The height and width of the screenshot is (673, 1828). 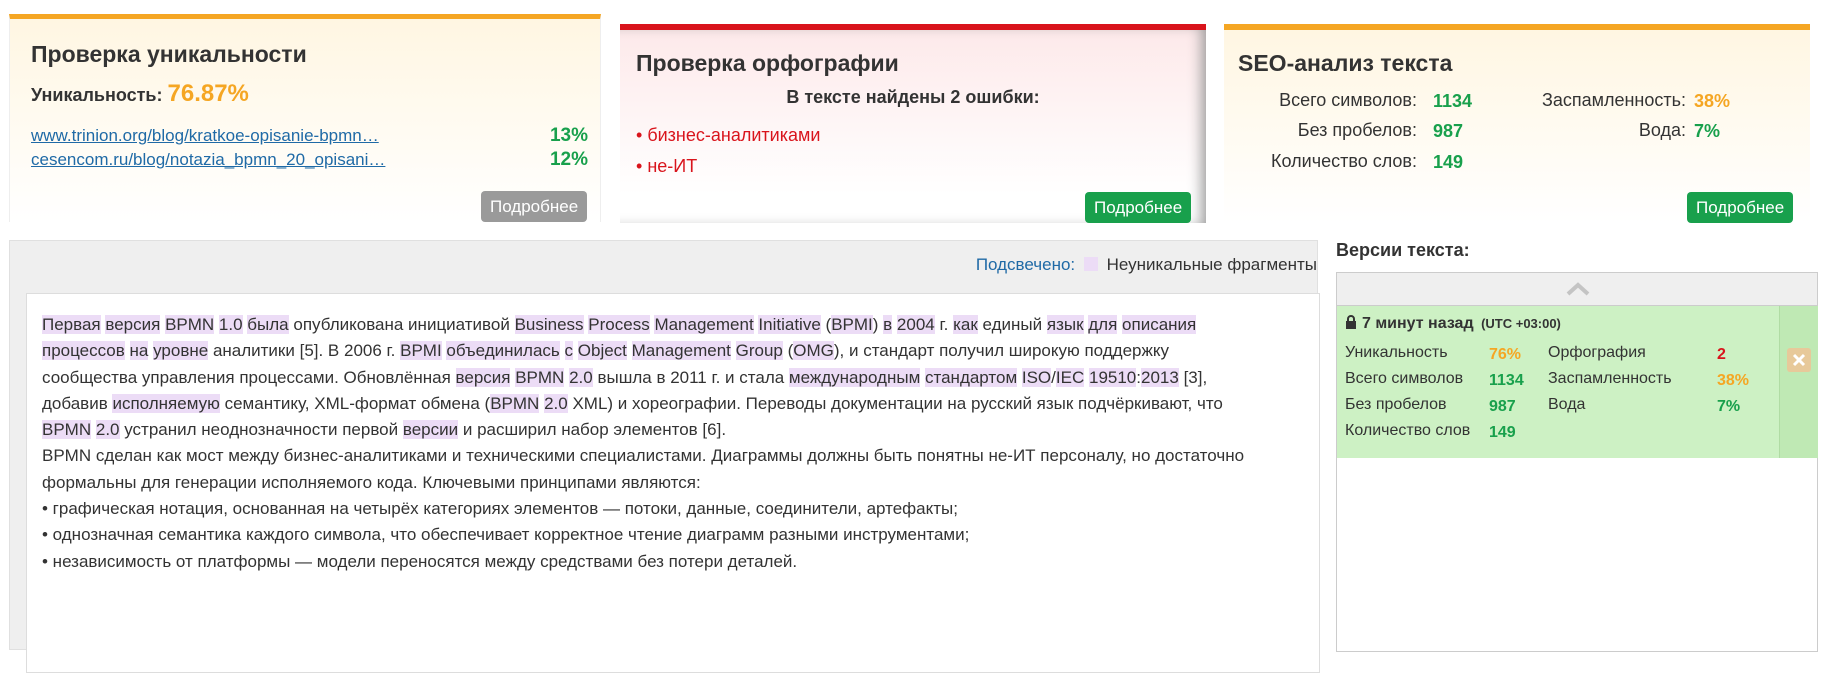 I want to click on highlight-fragment: IEC, so click(x=1070, y=377).